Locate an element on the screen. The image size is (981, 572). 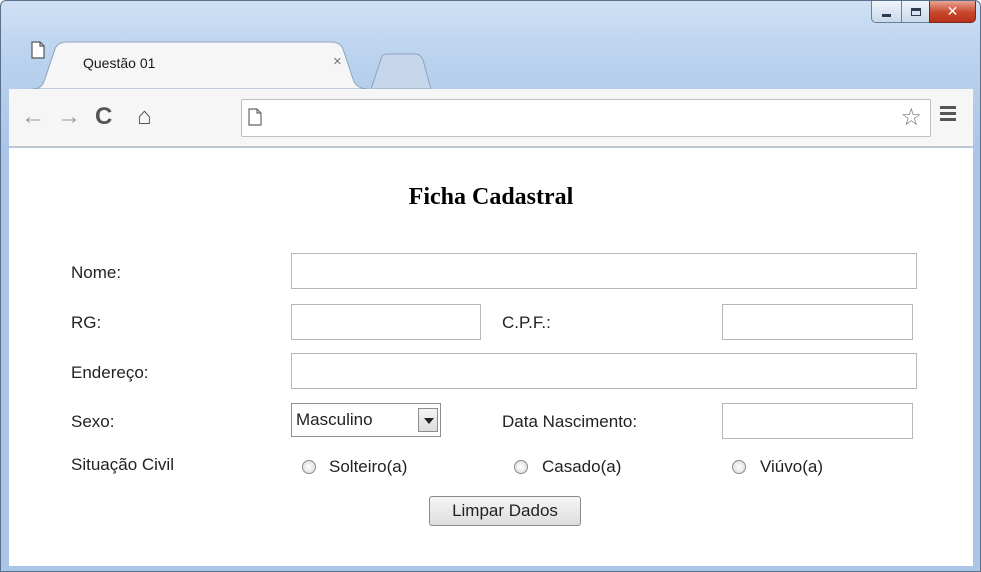
reload-icon: C is located at coordinates (103, 117).